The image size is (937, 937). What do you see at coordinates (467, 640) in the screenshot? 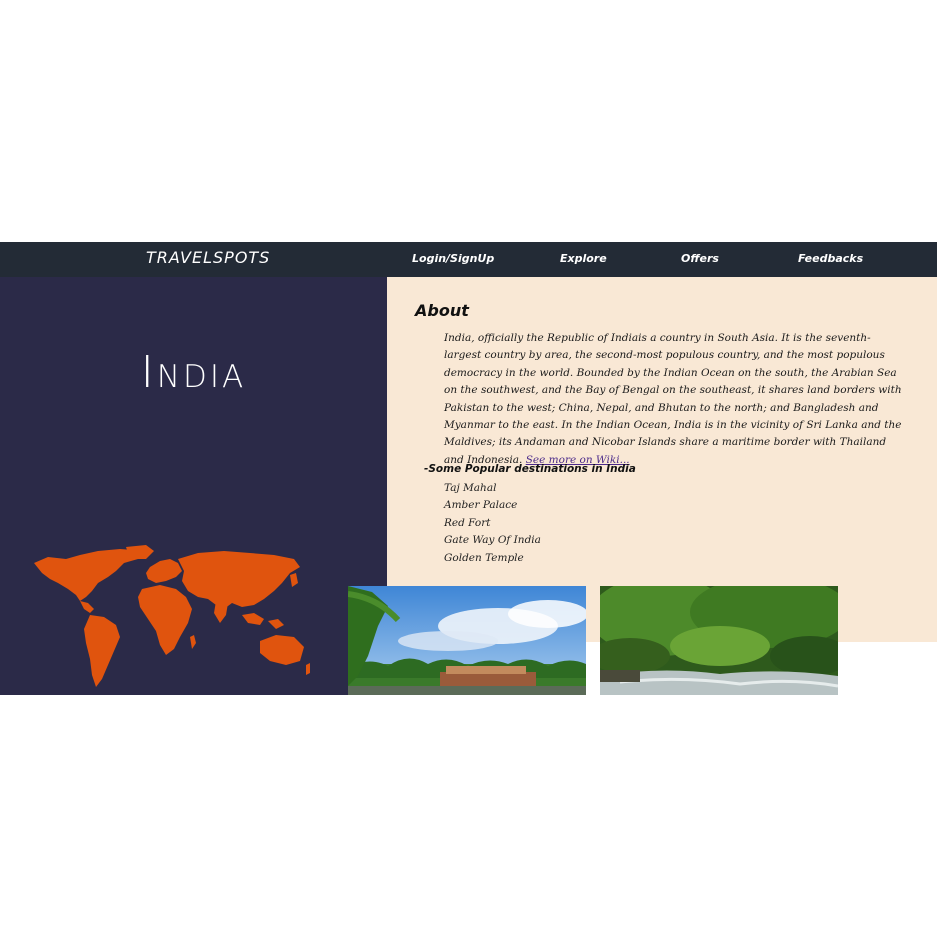
I see `backwaters-photo` at bounding box center [467, 640].